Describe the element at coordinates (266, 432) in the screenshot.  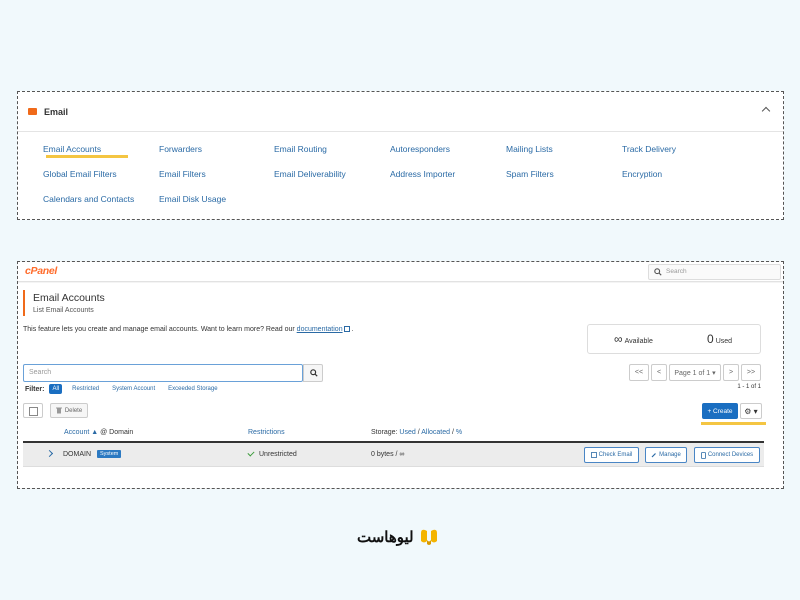
I see `restrictions-column-header: Restrictions` at that location.